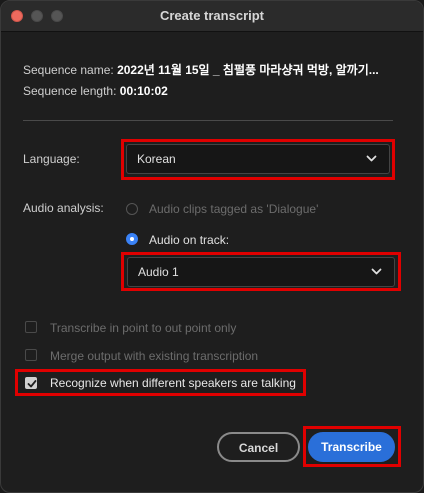 The height and width of the screenshot is (493, 424). Describe the element at coordinates (158, 272) in the screenshot. I see `audio-track-selected-value: Audio 1` at that location.